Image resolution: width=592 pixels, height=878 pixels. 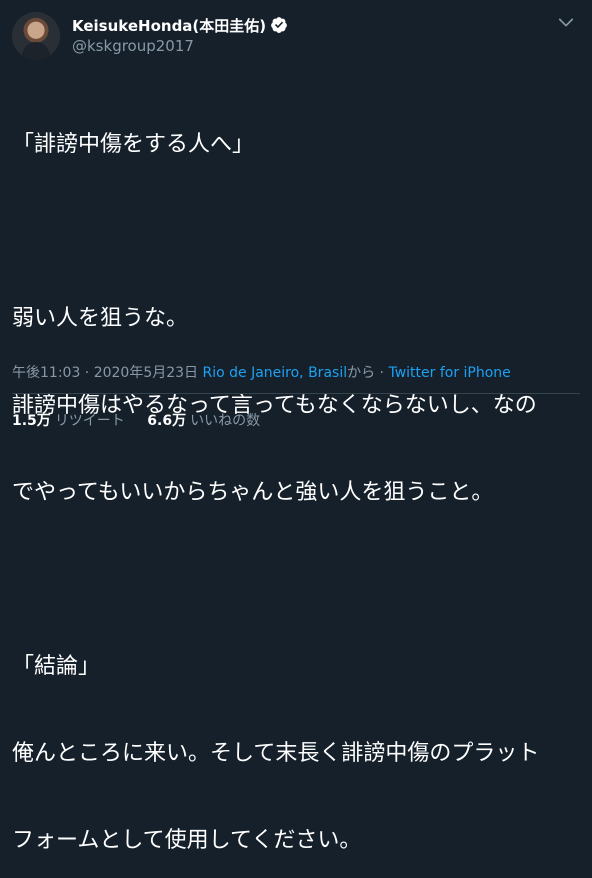 I want to click on chevron-down-icon, so click(x=566, y=22).